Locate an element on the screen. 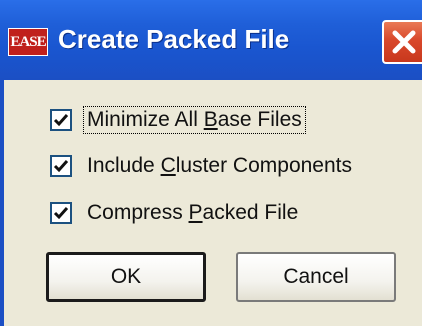 This screenshot has height=326, width=422. app-icon-text: EASE is located at coordinates (28, 41).